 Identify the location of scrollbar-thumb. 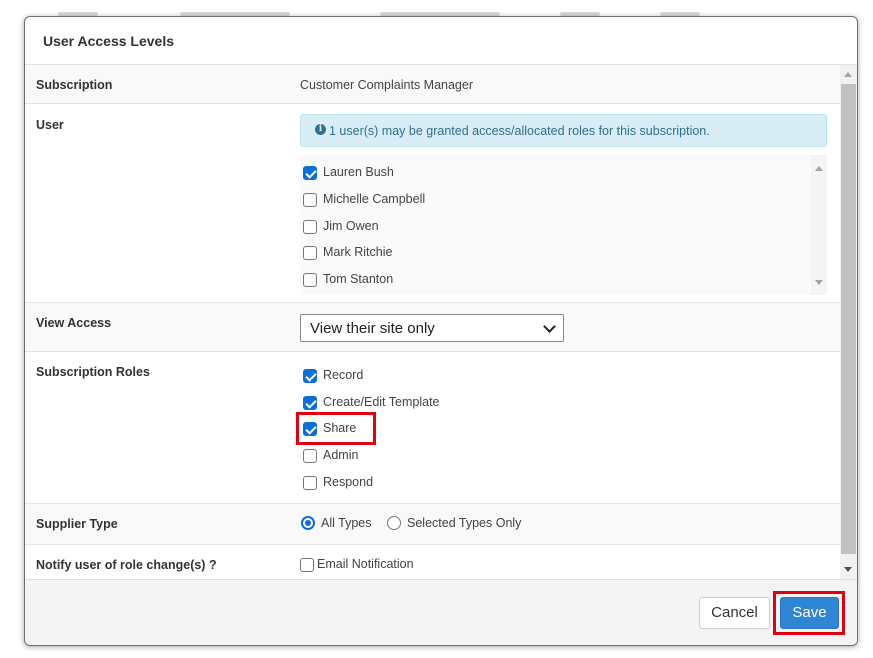
(848, 319).